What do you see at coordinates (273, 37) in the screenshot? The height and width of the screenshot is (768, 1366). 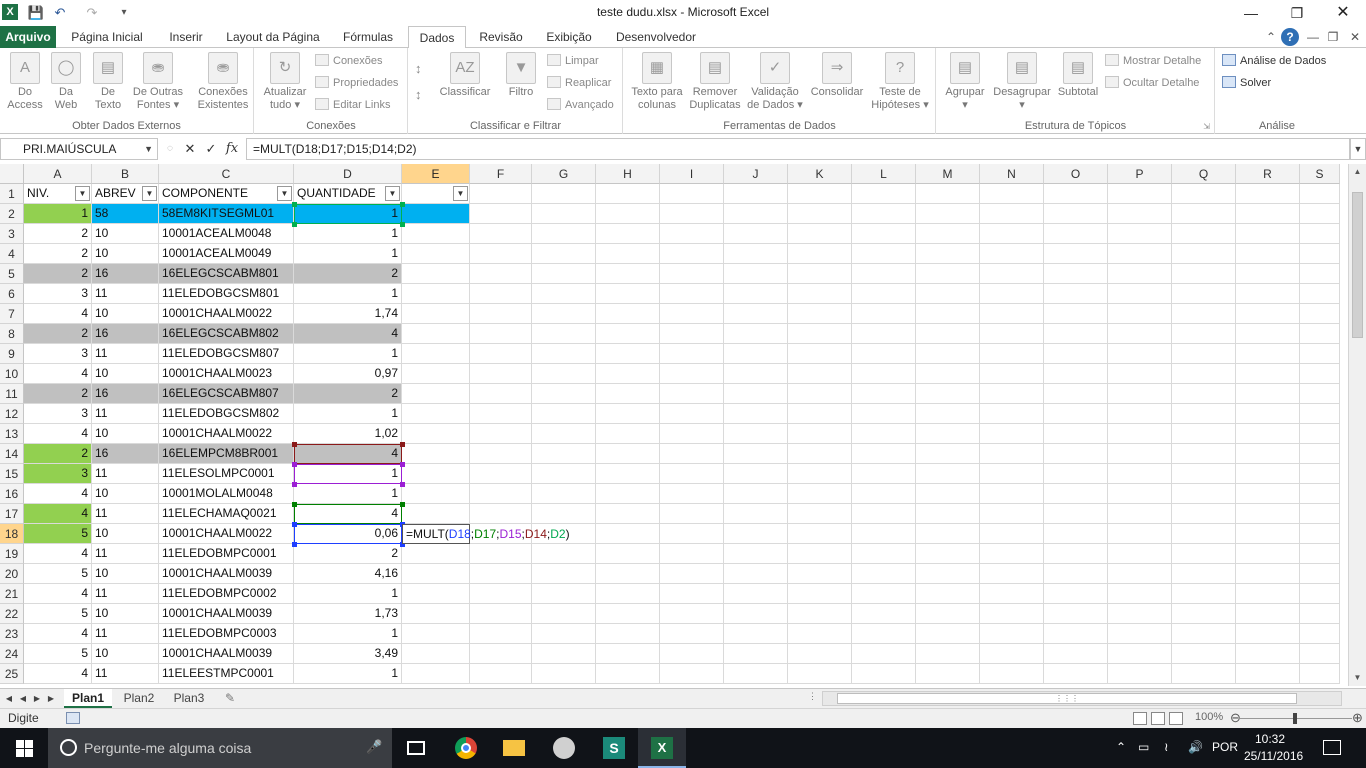 I see `tab-layout: Layout da Página` at bounding box center [273, 37].